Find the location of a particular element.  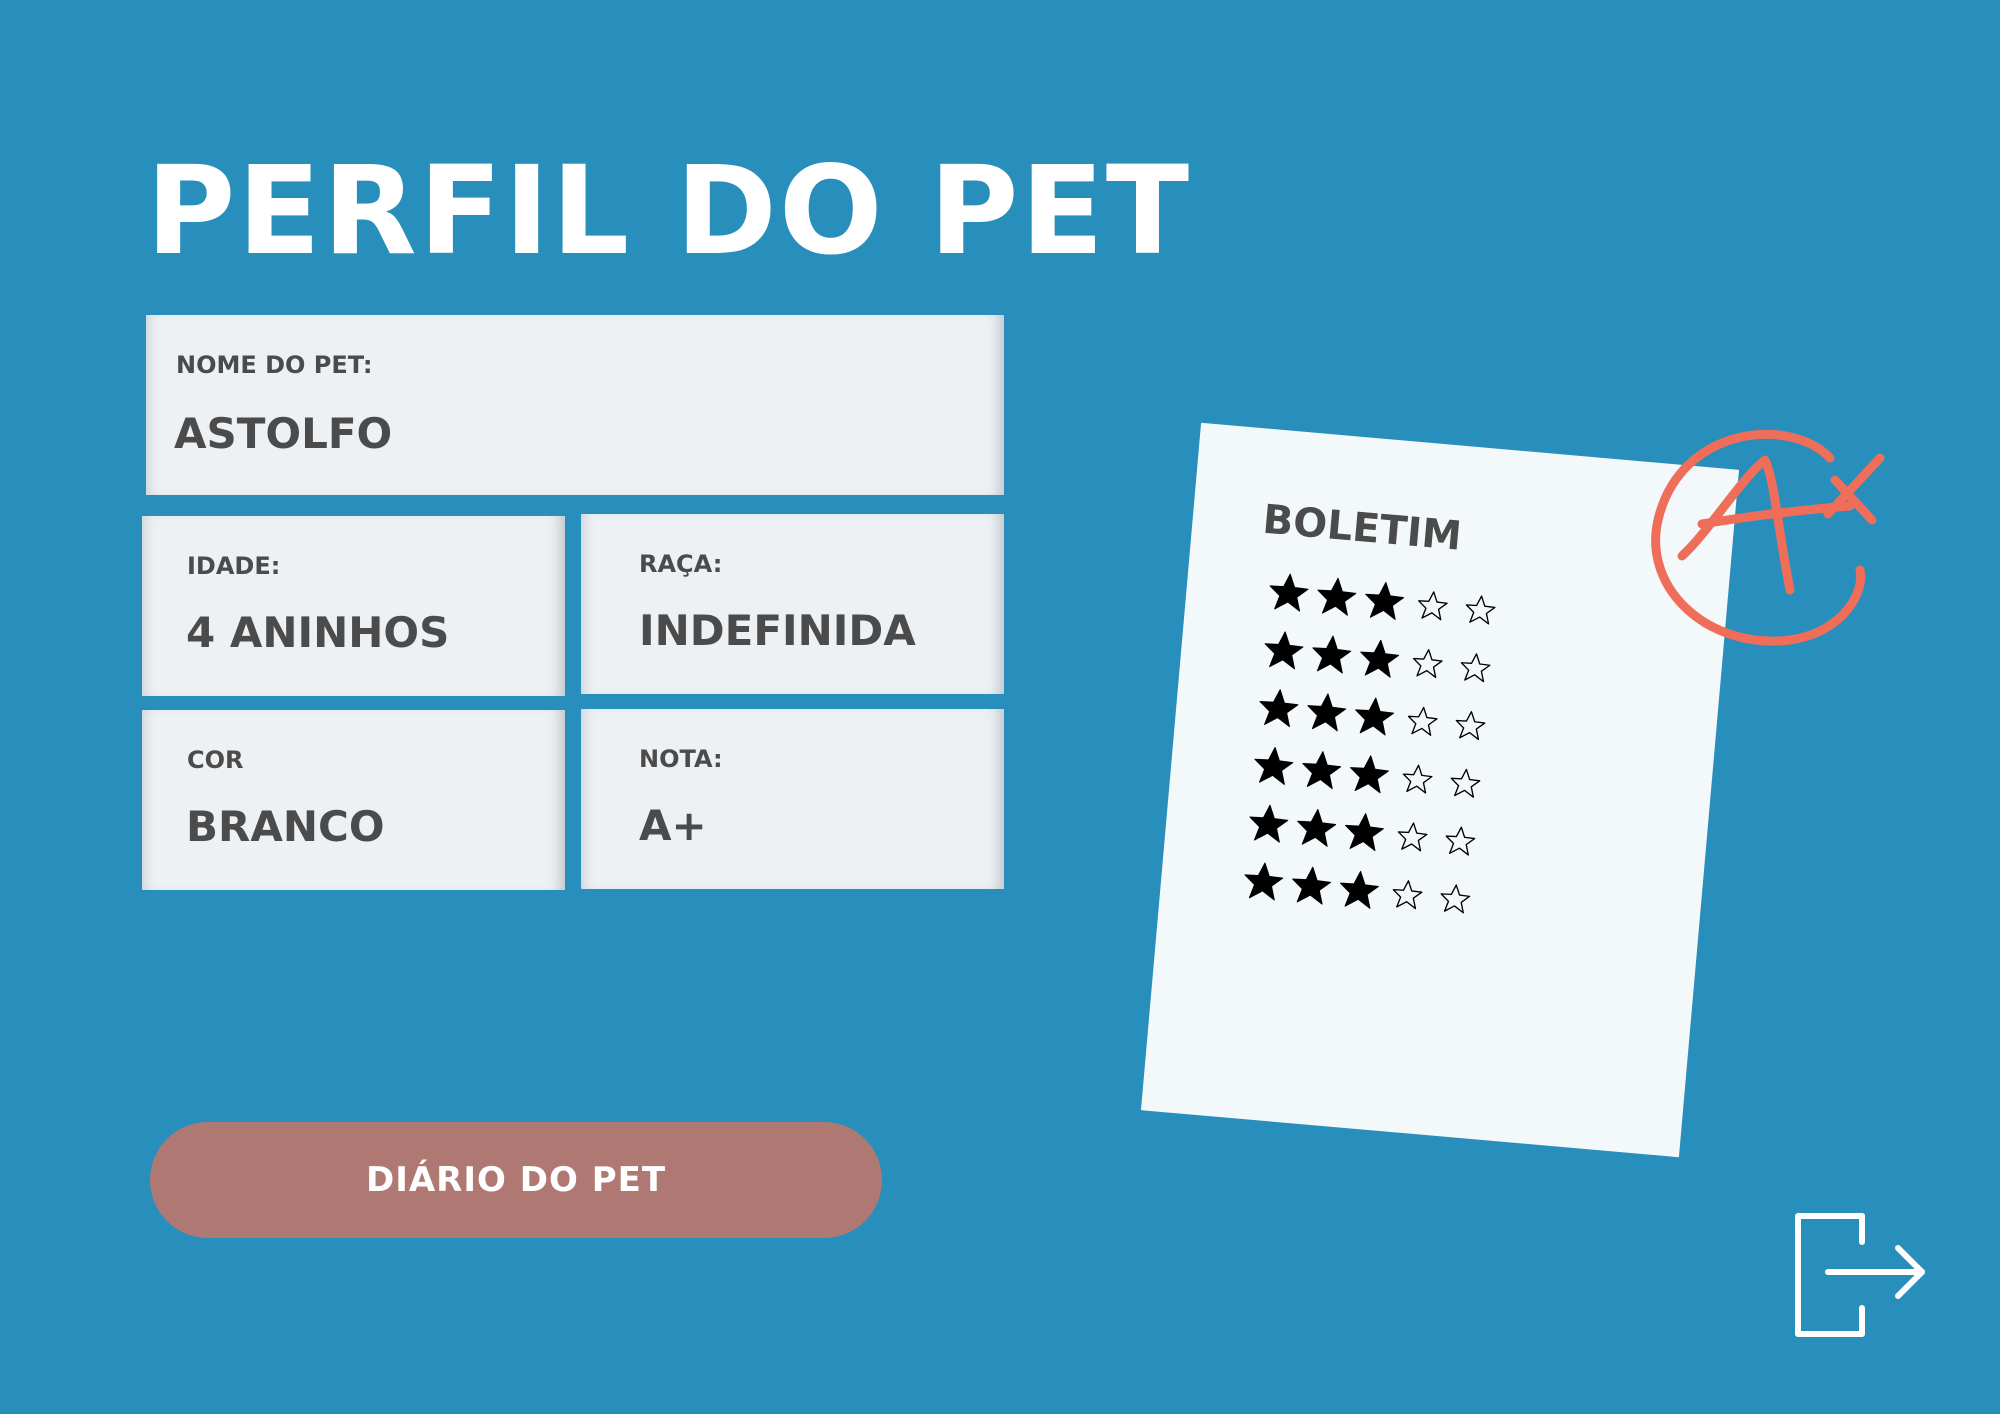

pet-color-label: COR is located at coordinates (215, 760).